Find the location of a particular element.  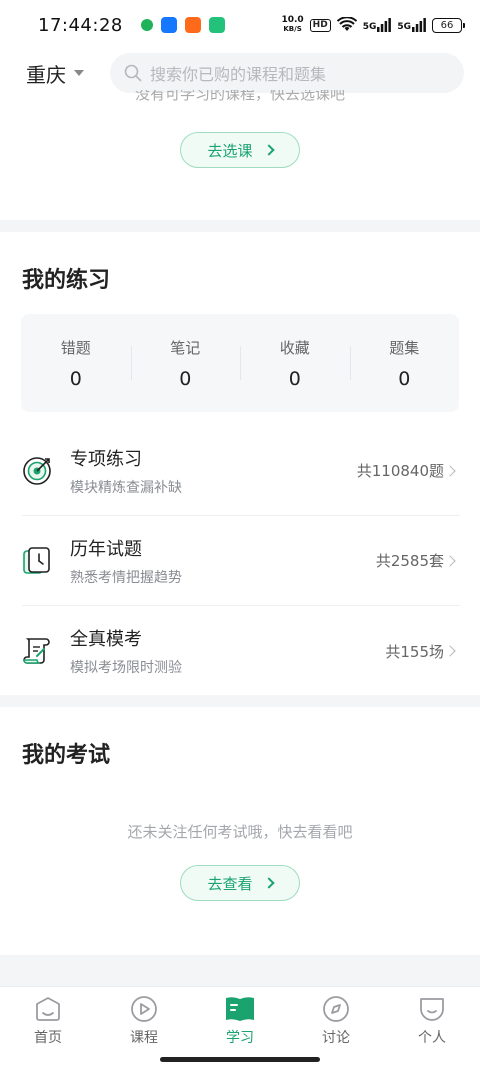

network-speed-unit: KB/S is located at coordinates (292, 29).